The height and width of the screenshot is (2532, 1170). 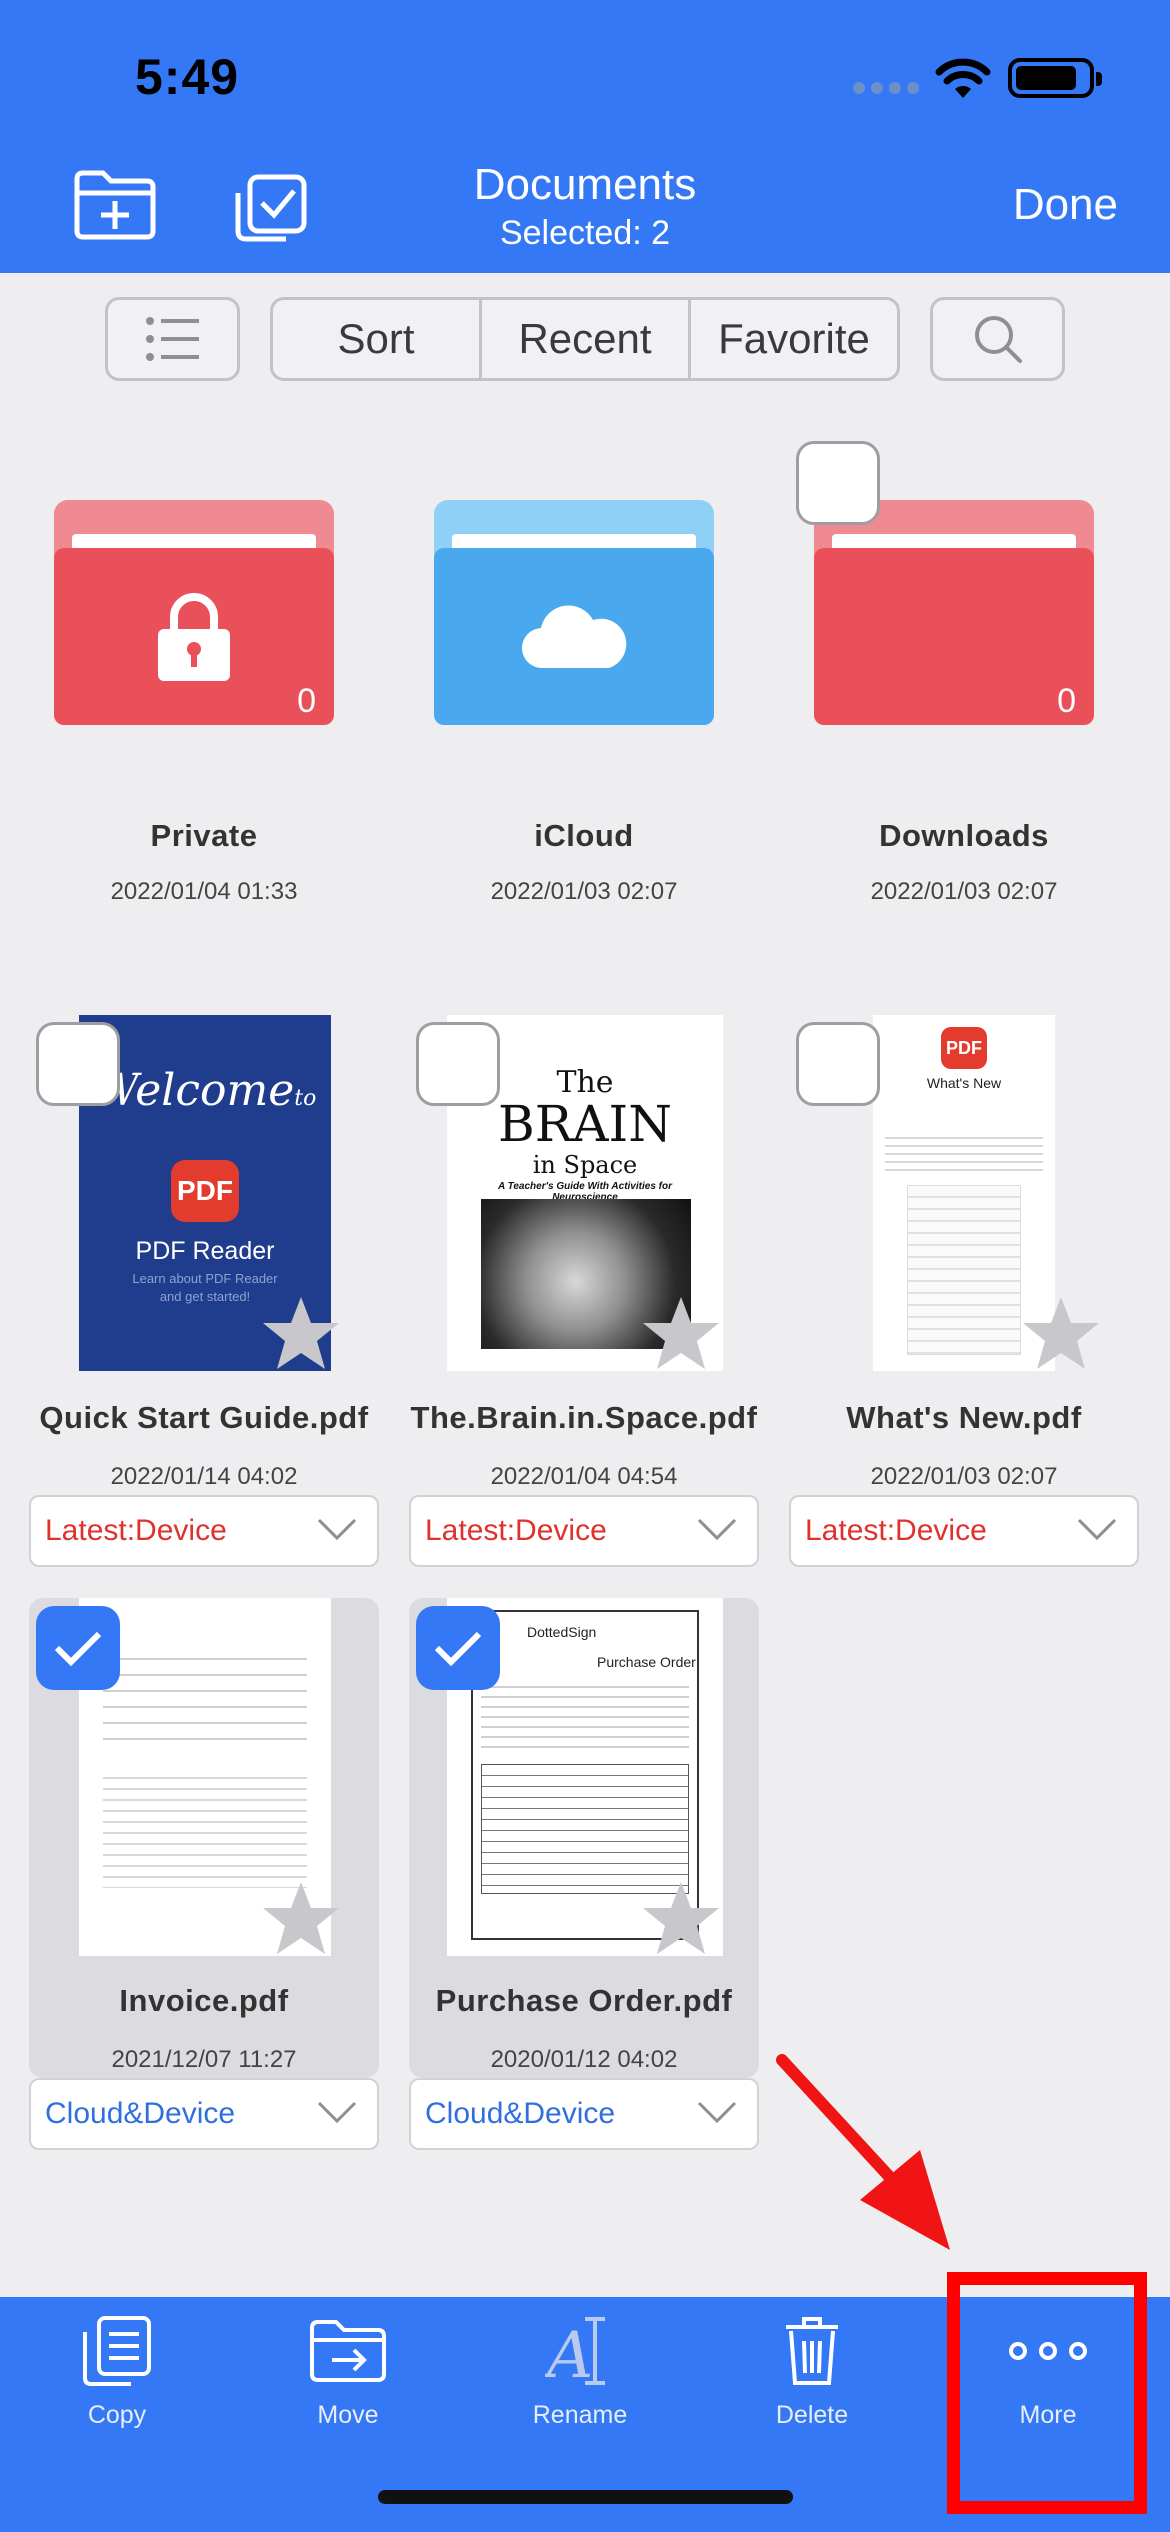 I want to click on annotation-arrow, so click(x=863, y=2152).